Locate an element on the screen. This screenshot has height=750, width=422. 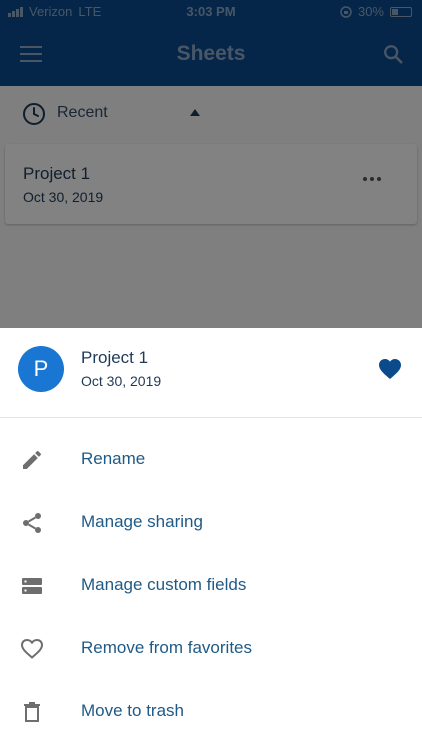
bottom-sheet-title: Project 1 is located at coordinates (115, 357).